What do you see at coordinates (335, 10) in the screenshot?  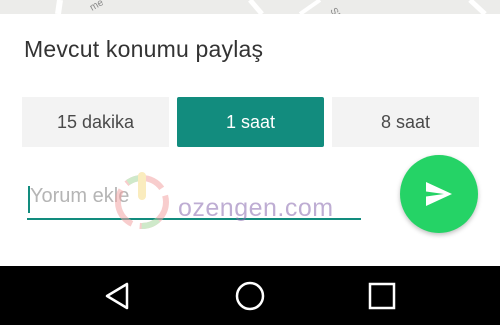 I see `map-street-label: Sk` at bounding box center [335, 10].